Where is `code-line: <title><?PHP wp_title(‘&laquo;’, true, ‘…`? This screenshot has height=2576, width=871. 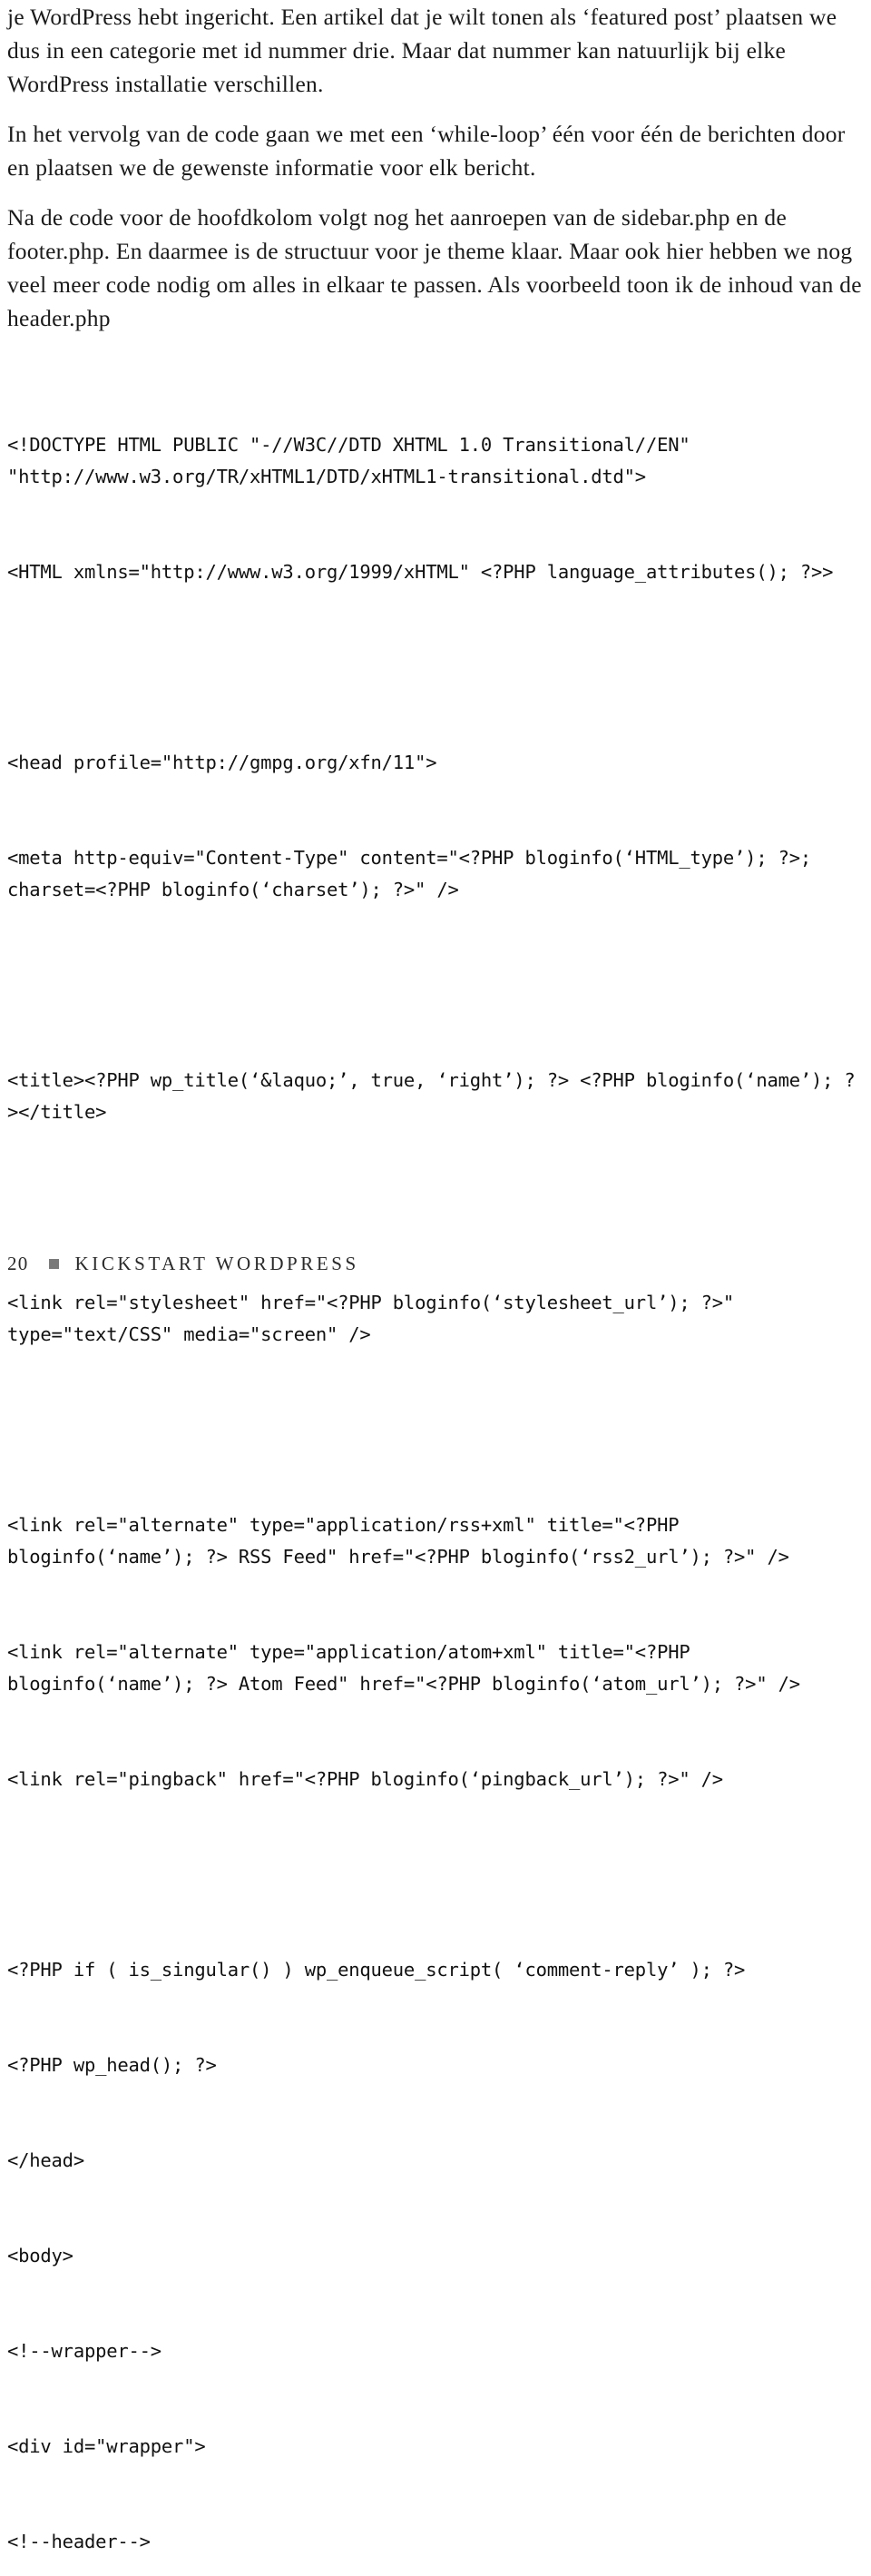
code-line: <title><?PHP wp_title(‘&laquo;’, true, ‘… is located at coordinates (431, 1096).